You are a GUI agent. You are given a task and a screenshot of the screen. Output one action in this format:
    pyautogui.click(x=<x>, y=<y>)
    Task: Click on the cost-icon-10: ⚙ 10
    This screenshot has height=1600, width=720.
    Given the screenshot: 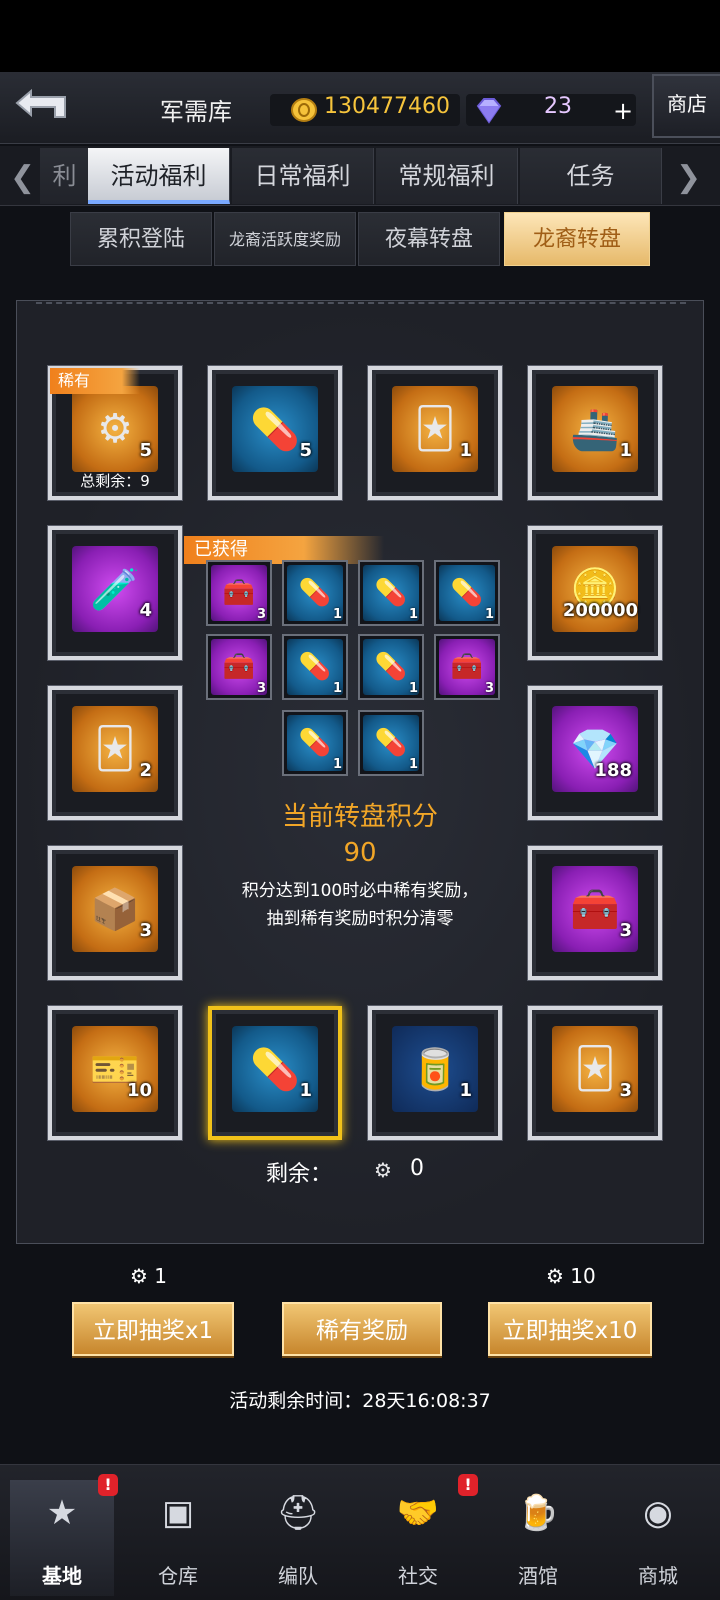 What is the action you would take?
    pyautogui.click(x=571, y=1276)
    